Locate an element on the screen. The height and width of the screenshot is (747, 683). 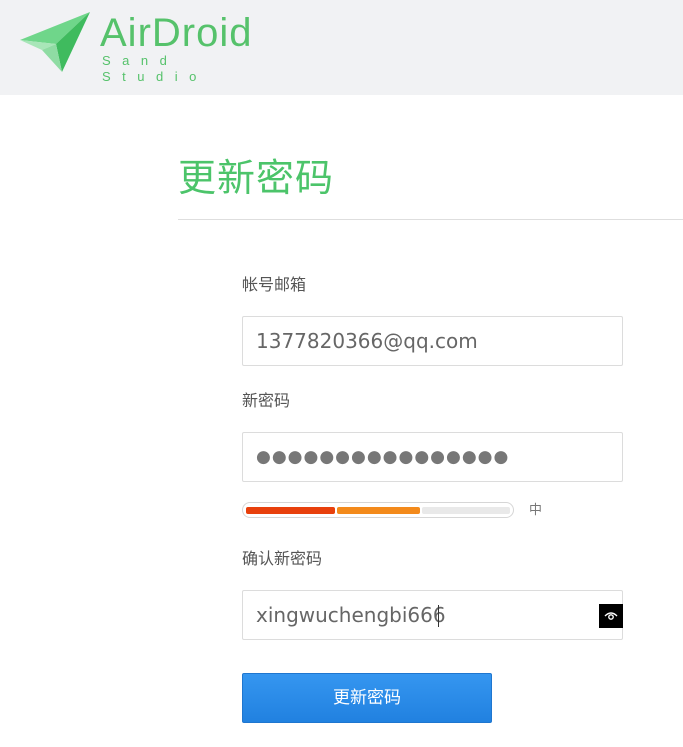
account-email-value: 1377820366@qq.com is located at coordinates (367, 341).